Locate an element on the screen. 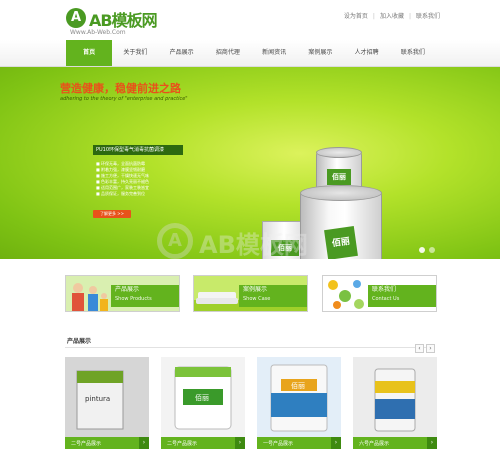 Image resolution: width=500 pixels, height=455 pixels. feature-caption: 案例展示 Show Case is located at coordinates (273, 296).